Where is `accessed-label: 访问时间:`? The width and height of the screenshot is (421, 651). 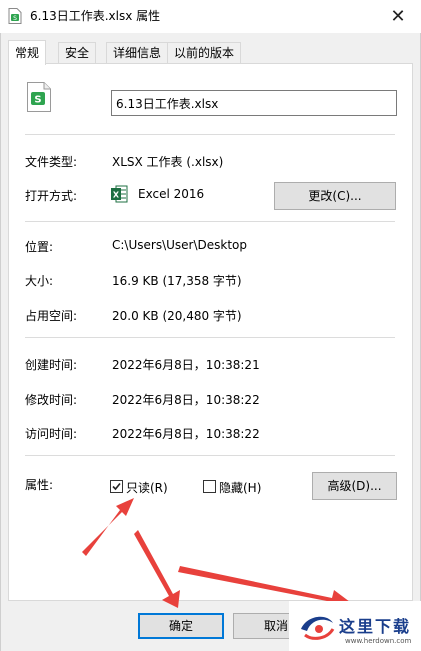
accessed-label: 访问时间: is located at coordinates (51, 434).